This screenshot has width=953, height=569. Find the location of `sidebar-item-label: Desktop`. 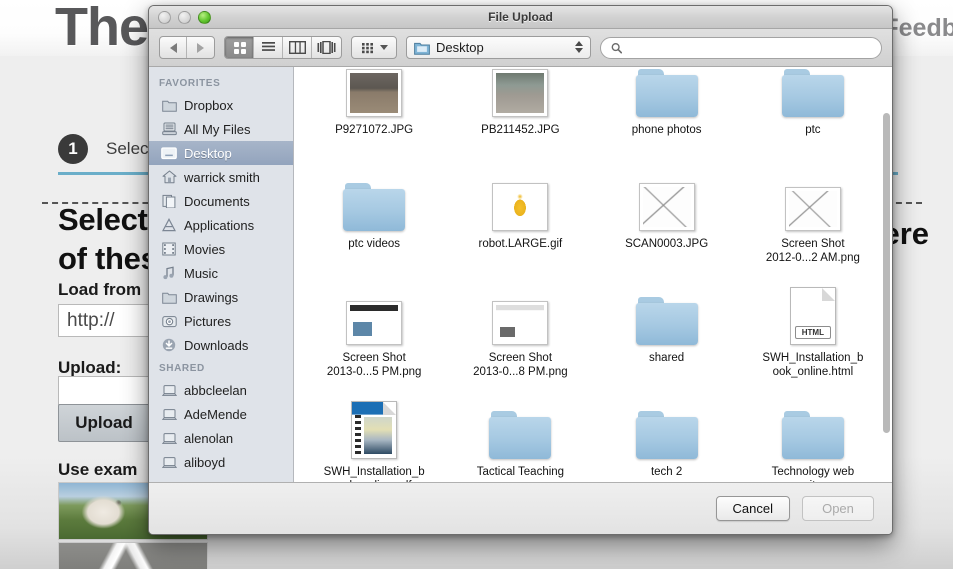

sidebar-item-label: Desktop is located at coordinates (208, 153).